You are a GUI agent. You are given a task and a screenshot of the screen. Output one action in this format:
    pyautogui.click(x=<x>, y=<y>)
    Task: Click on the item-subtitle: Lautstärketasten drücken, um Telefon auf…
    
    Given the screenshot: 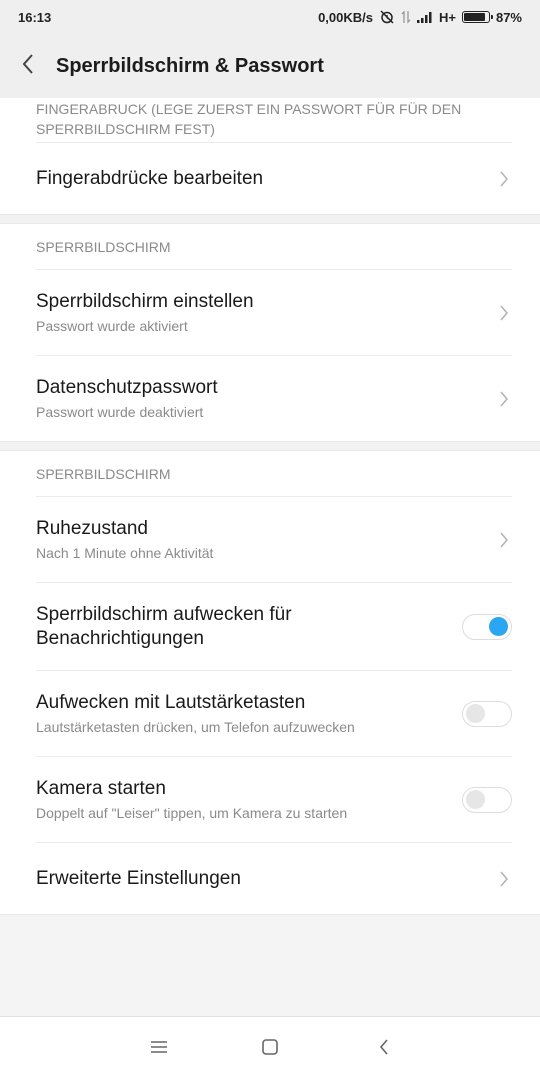 What is the action you would take?
    pyautogui.click(x=195, y=726)
    